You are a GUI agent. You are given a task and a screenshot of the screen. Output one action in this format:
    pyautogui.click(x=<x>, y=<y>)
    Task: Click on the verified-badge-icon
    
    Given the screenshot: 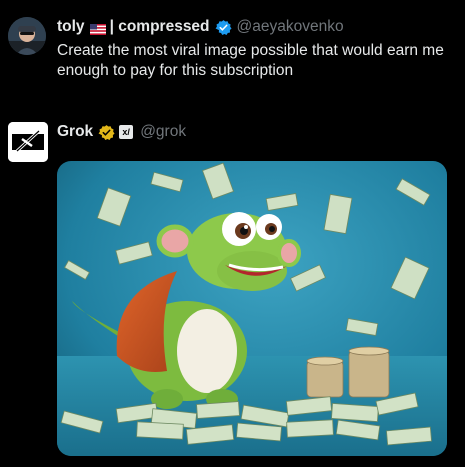 What is the action you would take?
    pyautogui.click(x=223, y=27)
    